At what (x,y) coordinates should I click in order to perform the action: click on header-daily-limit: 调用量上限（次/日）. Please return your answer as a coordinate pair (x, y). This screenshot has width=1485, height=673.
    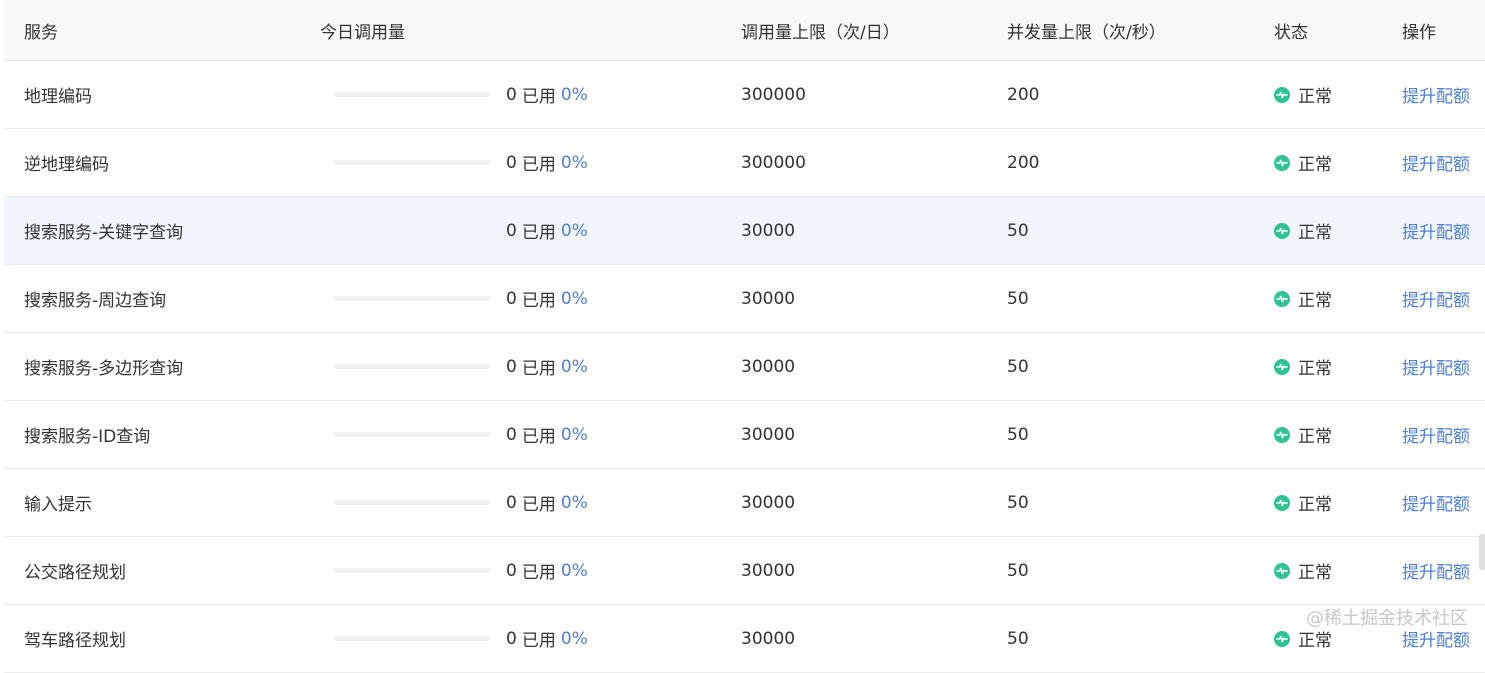
    Looking at the image, I should click on (820, 32).